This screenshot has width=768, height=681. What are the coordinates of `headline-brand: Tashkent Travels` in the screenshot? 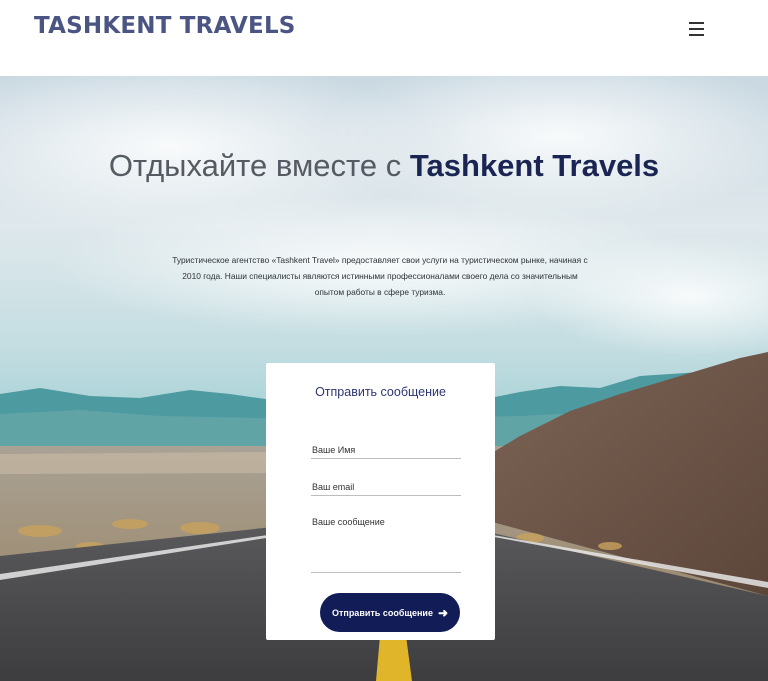 It's located at (534, 165).